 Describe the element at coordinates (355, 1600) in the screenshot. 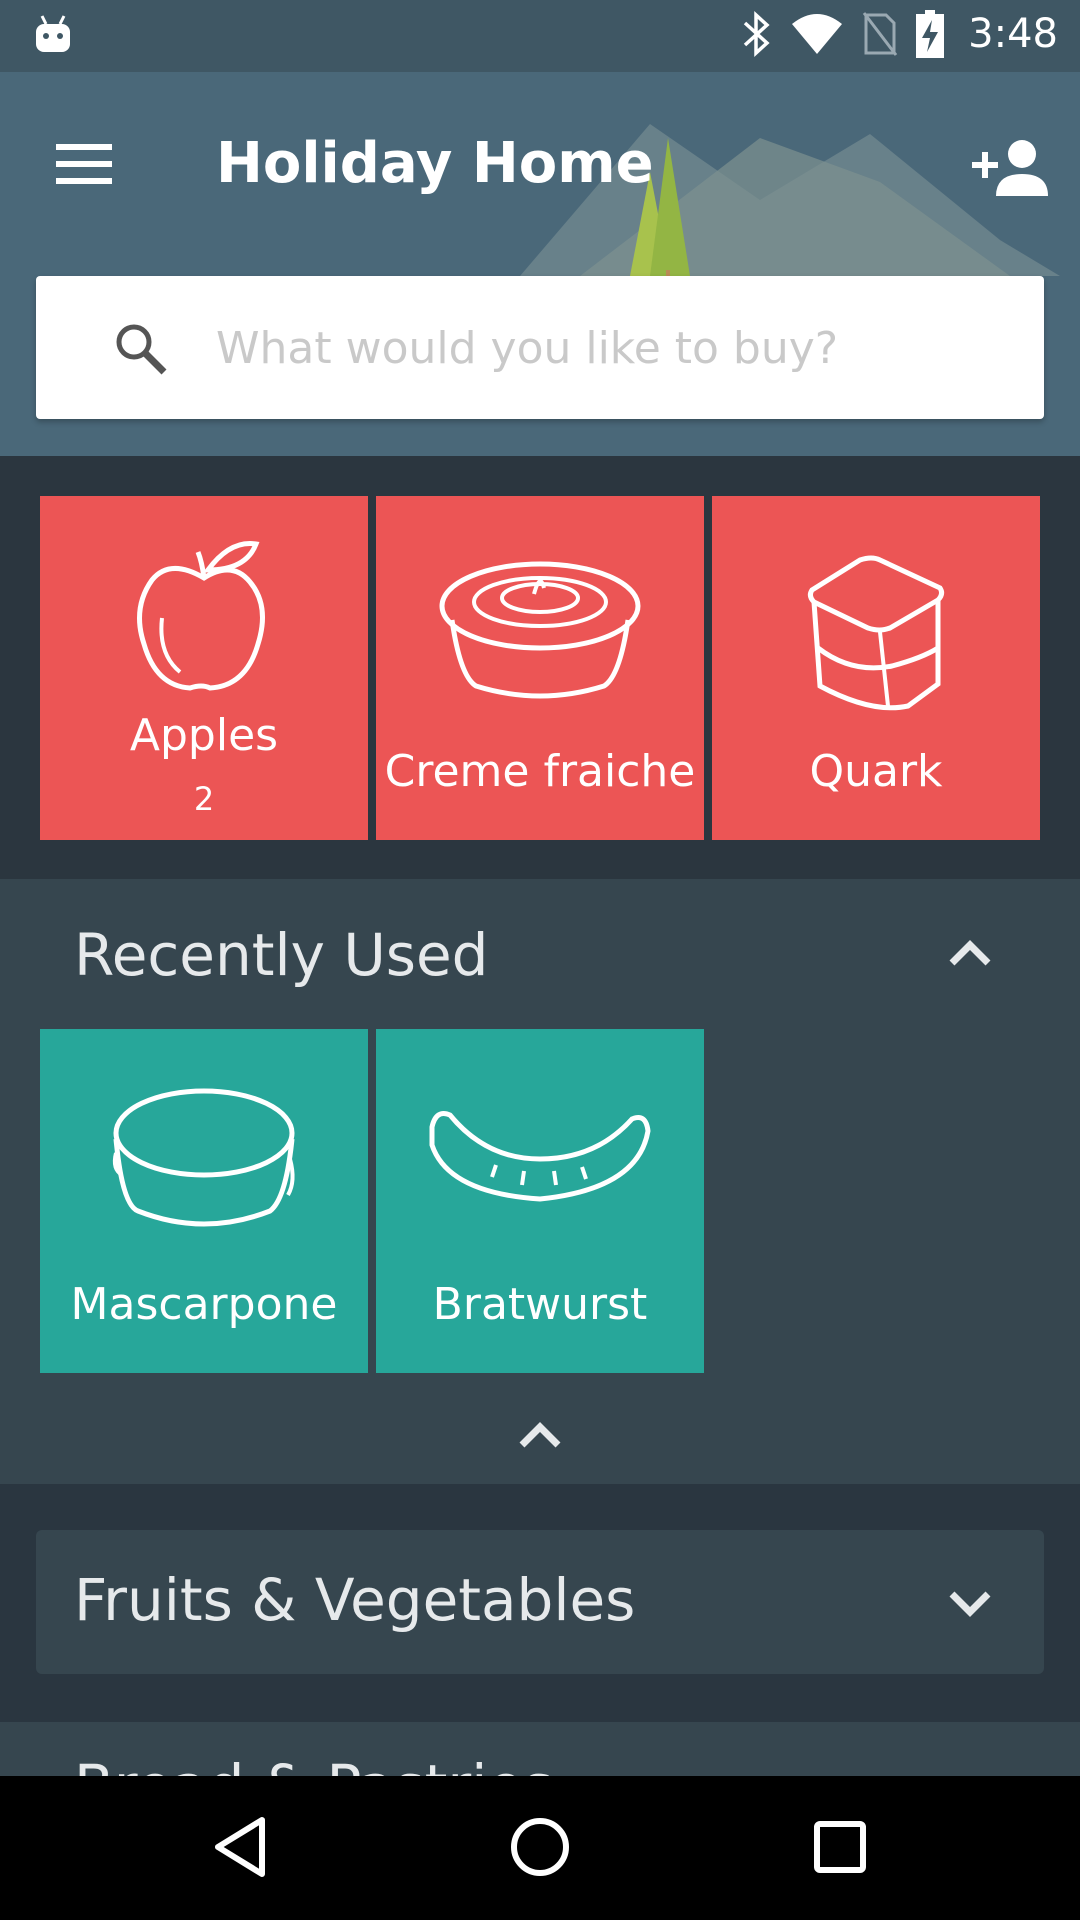

I see `category-label: Fruits & Vegetables` at that location.